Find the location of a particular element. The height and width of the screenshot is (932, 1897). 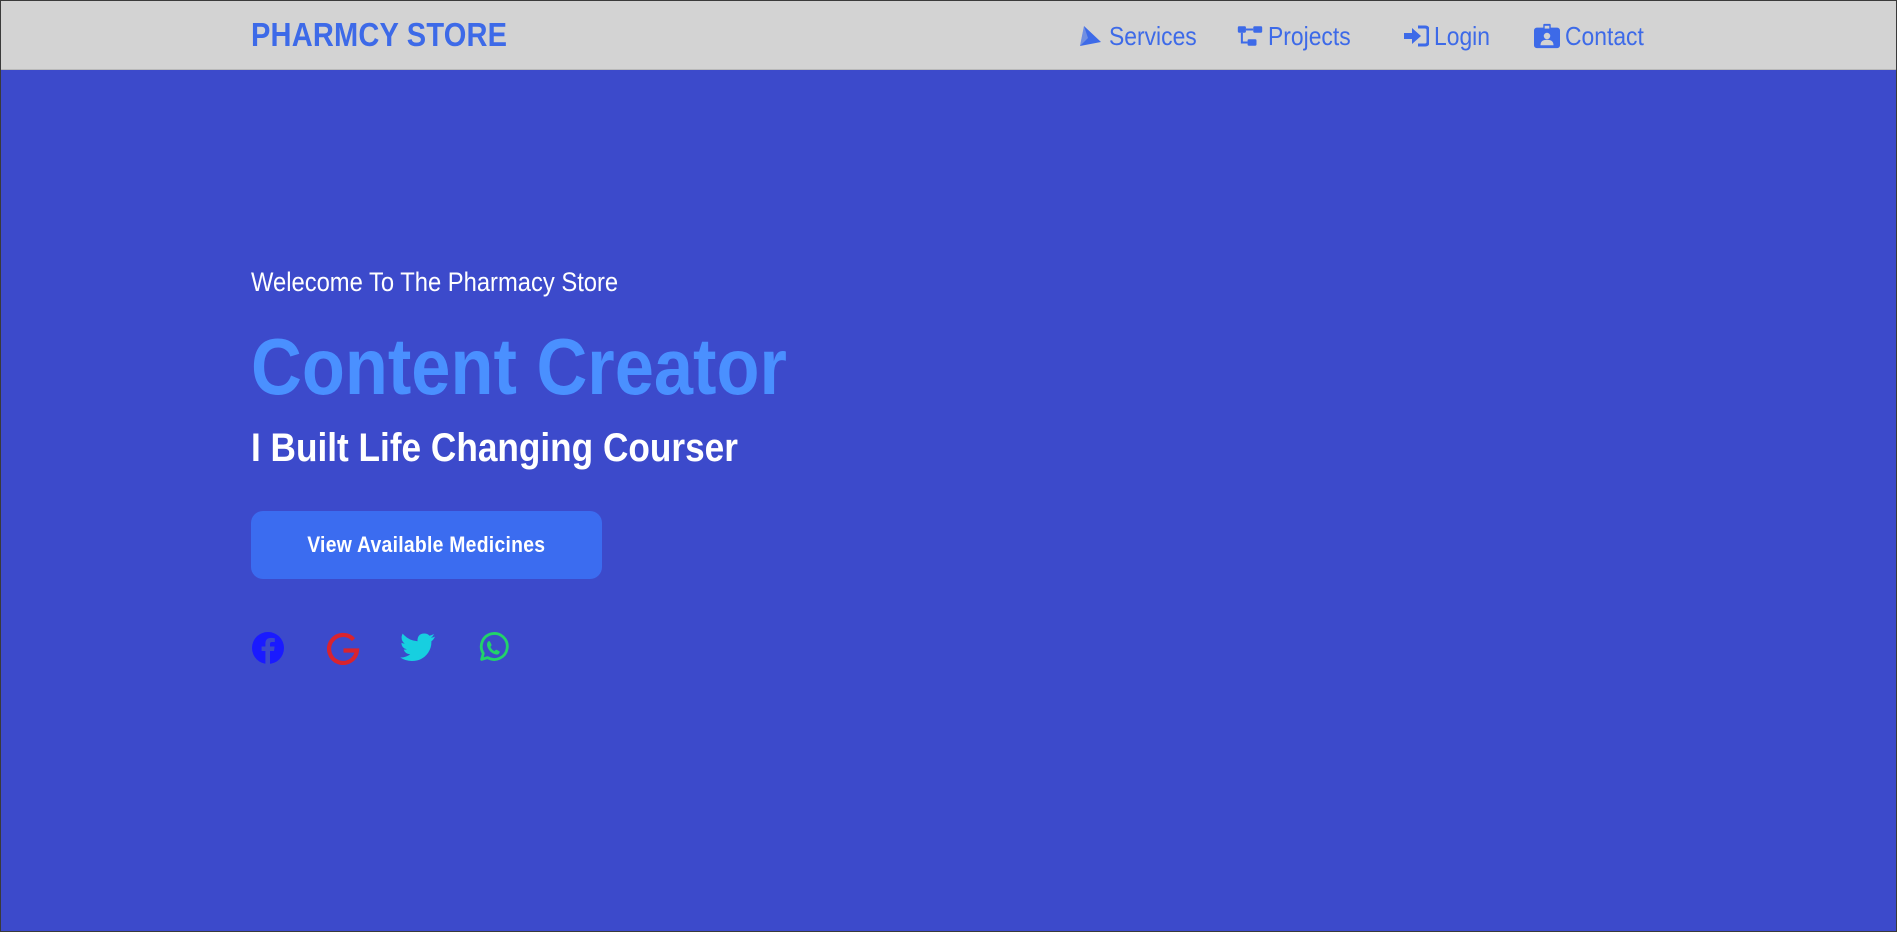

welcome-text: Welecome To The Pharmacy Store is located at coordinates (435, 282).